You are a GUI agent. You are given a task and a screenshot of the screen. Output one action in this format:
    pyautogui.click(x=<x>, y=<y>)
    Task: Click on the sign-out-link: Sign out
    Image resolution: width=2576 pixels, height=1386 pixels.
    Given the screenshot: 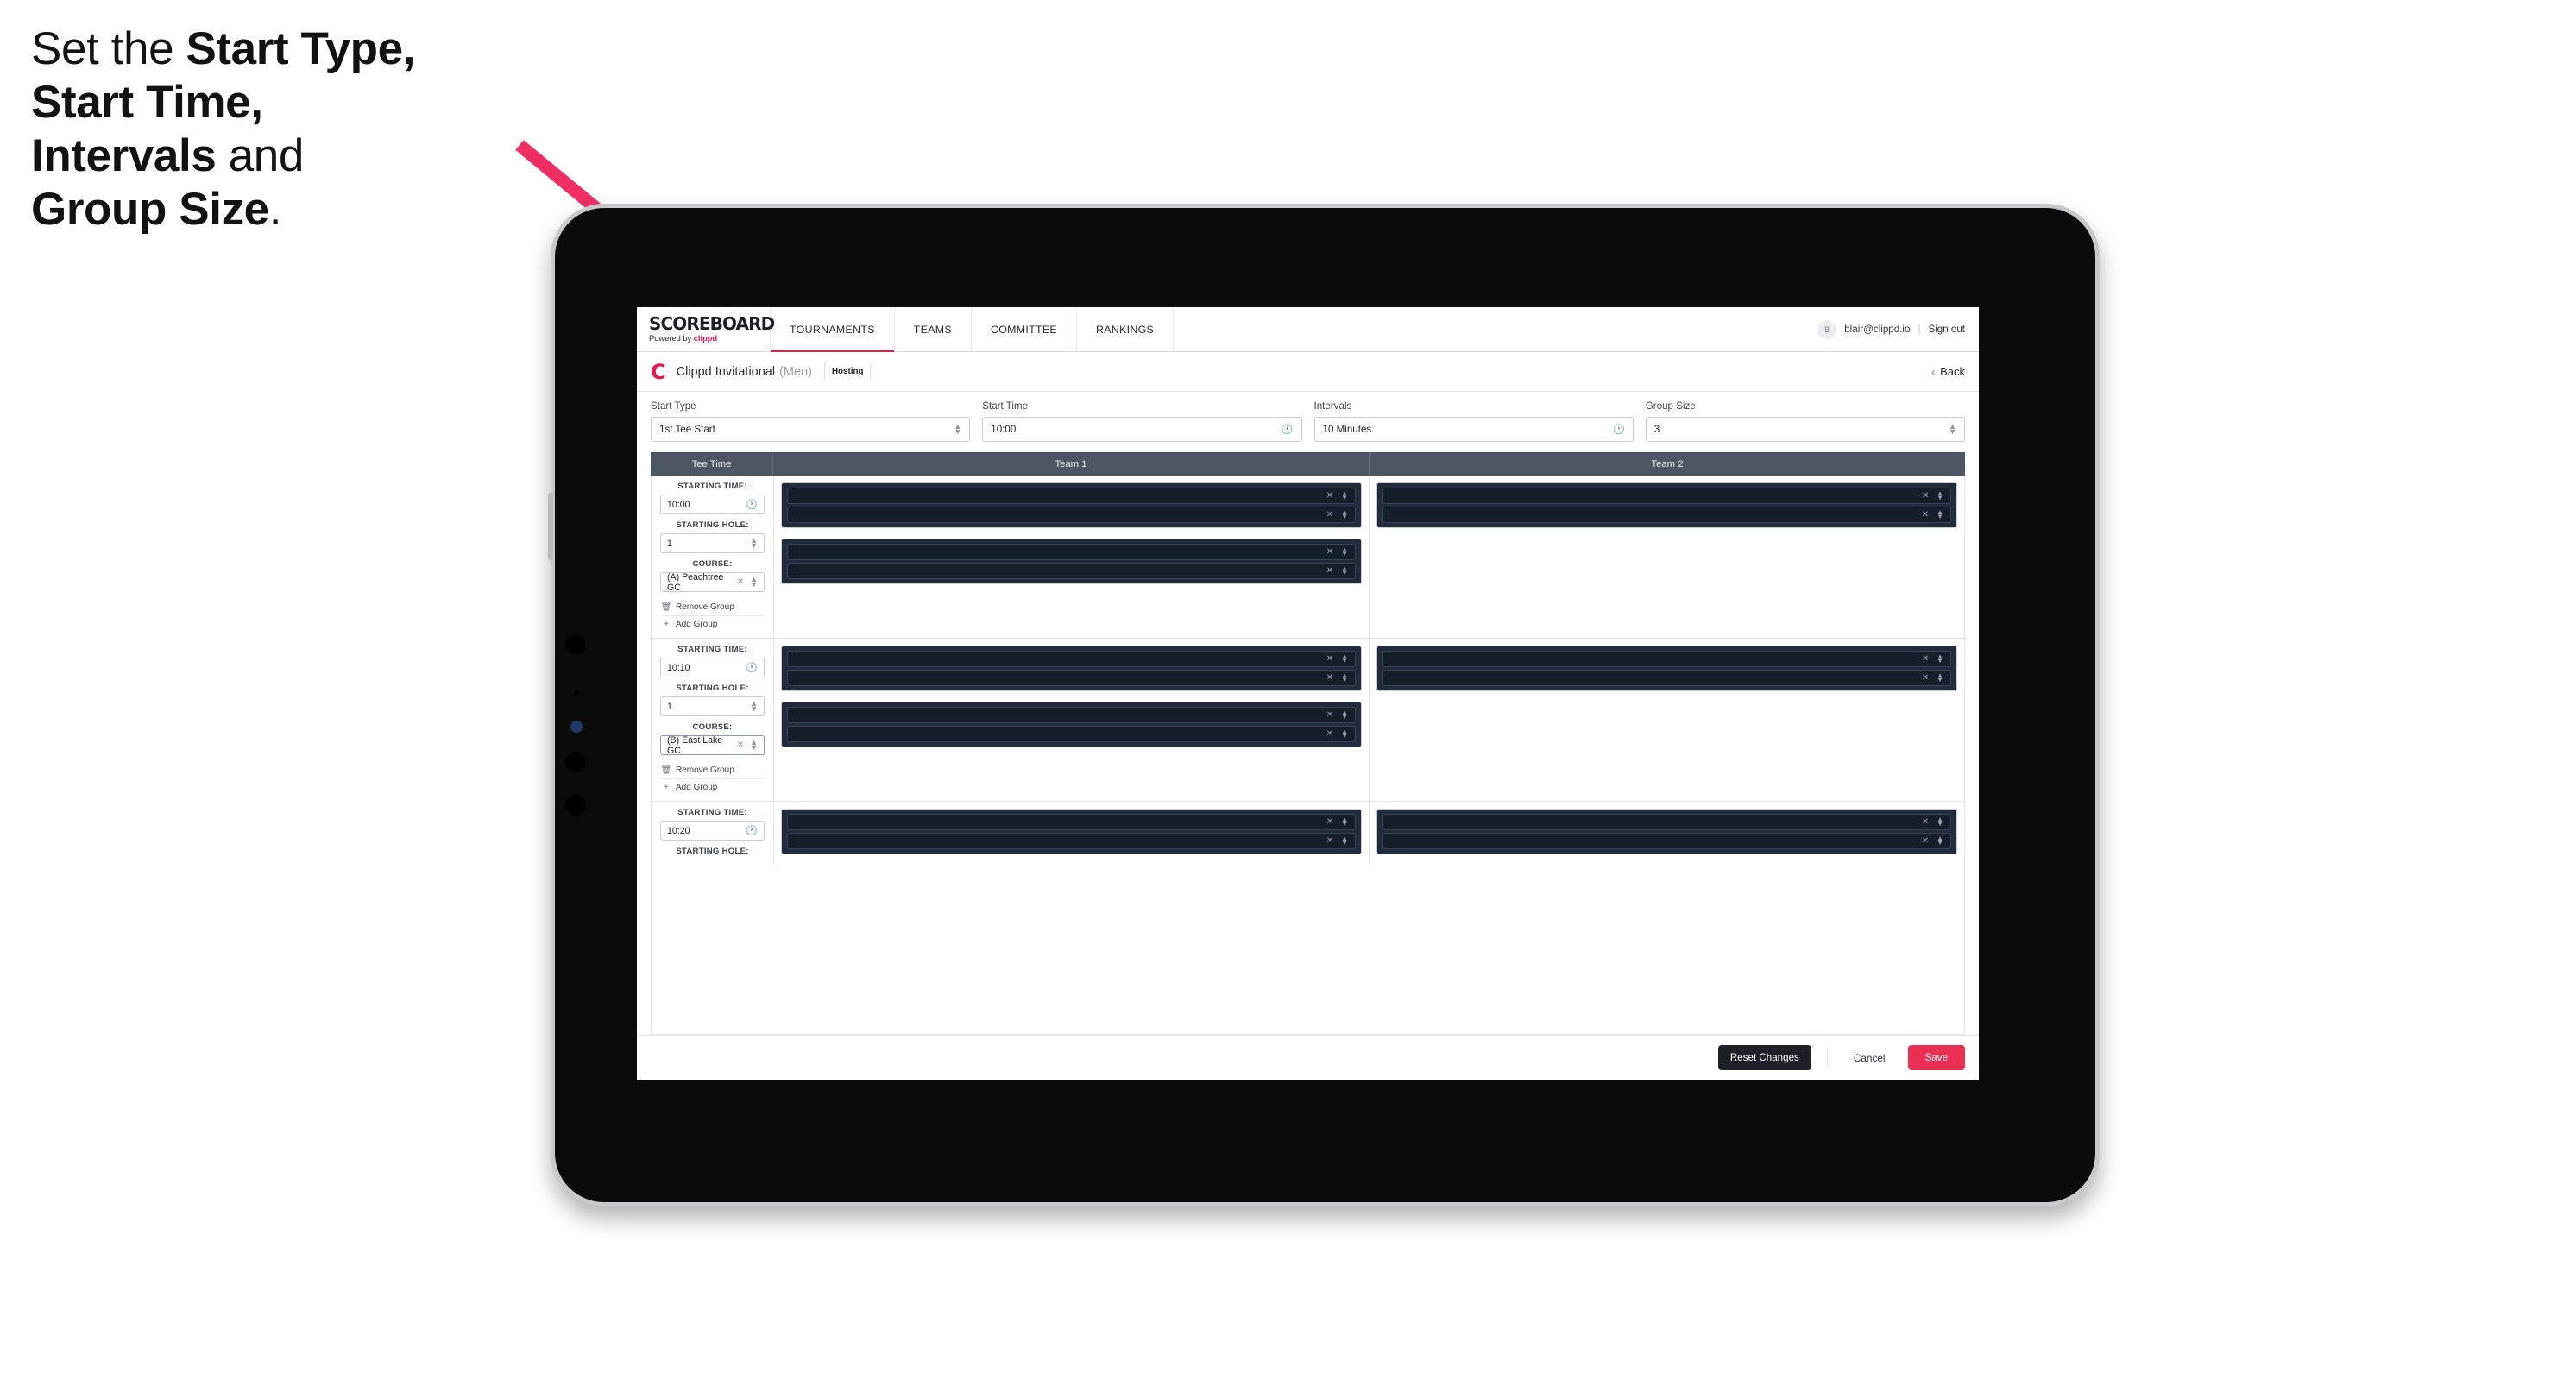 What is the action you would take?
    pyautogui.click(x=1946, y=330)
    